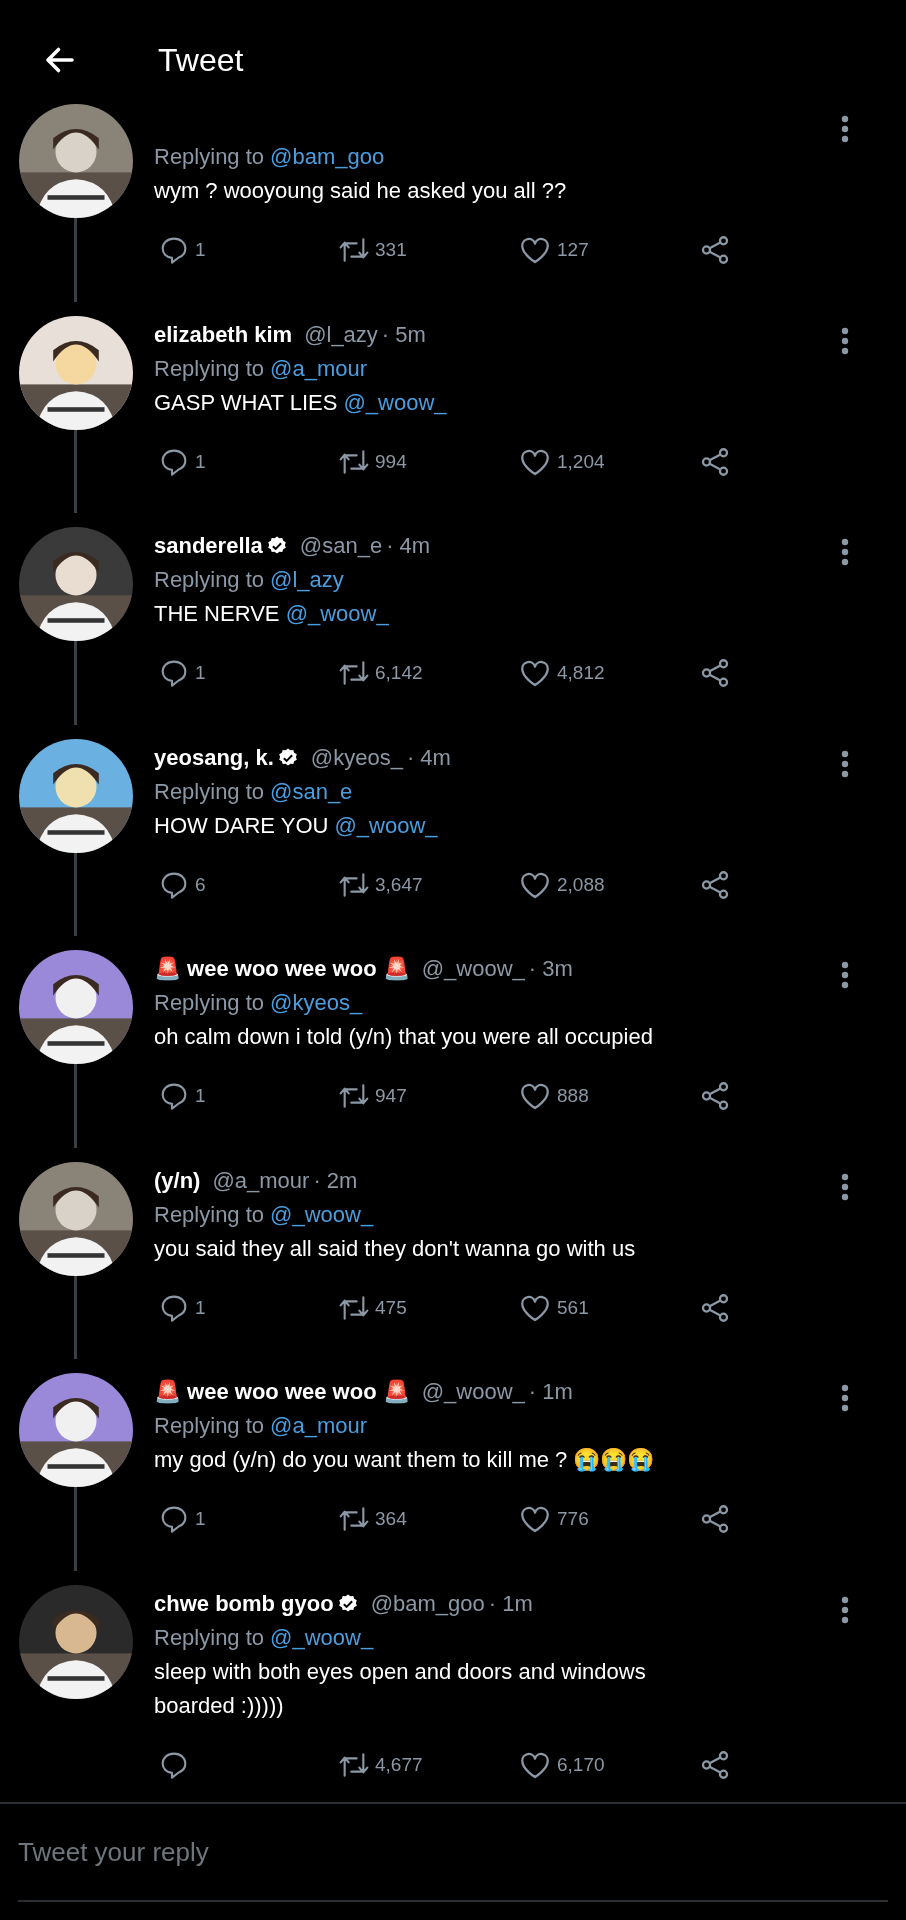  Describe the element at coordinates (223, 334) in the screenshot. I see `user-name: elizabeth kim` at that location.